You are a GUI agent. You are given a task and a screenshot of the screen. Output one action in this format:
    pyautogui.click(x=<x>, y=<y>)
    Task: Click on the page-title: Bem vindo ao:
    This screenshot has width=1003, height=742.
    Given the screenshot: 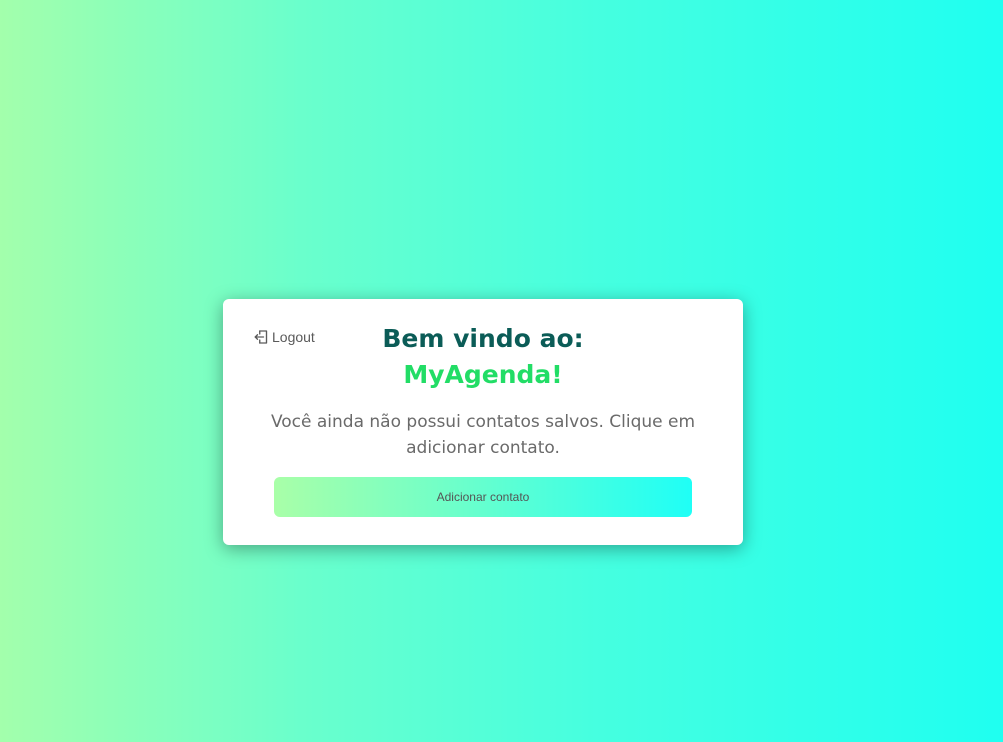 What is the action you would take?
    pyautogui.click(x=483, y=338)
    